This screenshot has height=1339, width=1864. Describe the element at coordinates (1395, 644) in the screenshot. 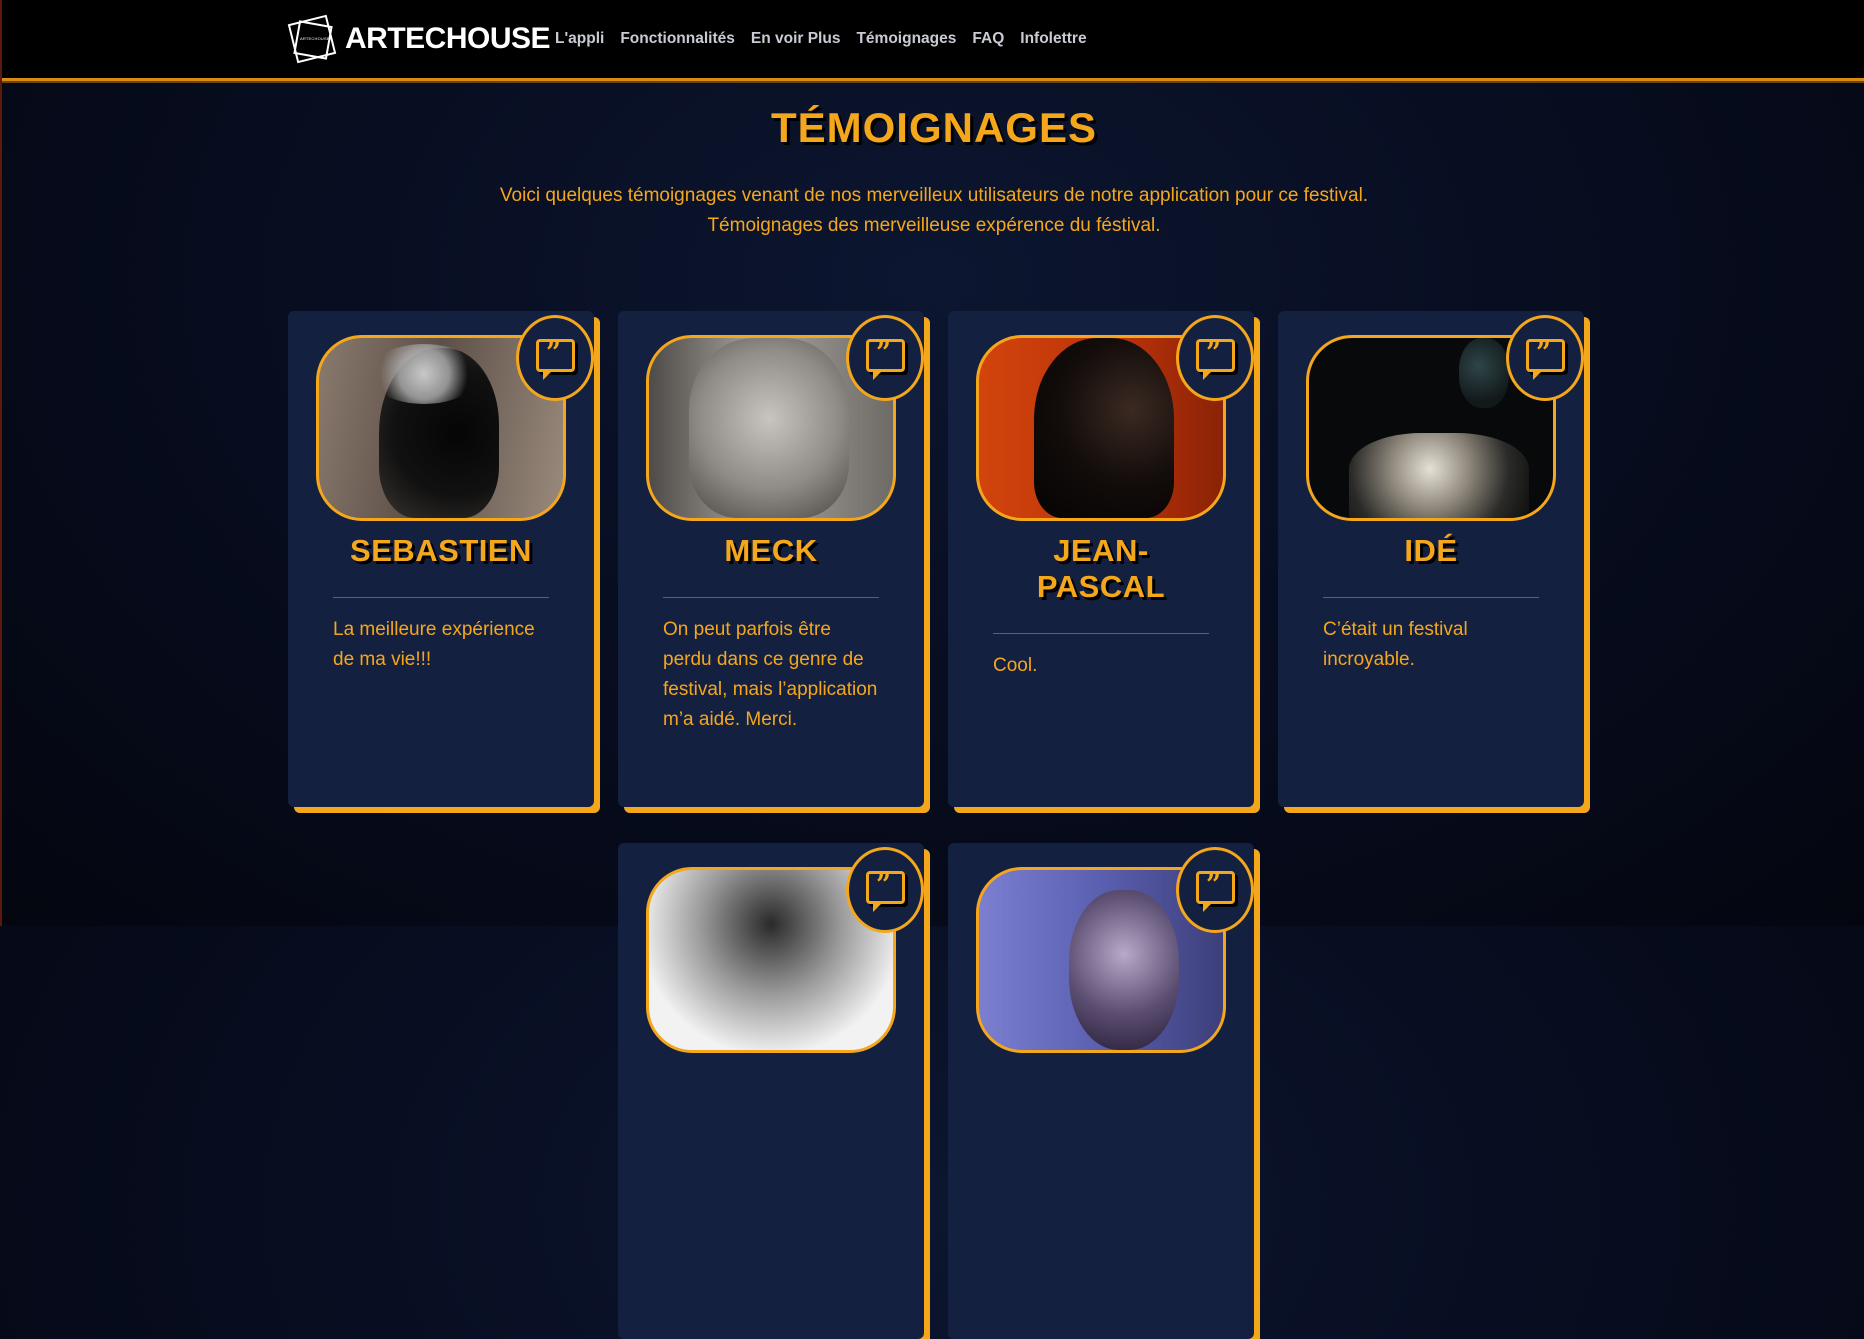

I see `testimonial-text: C’était un festival incroyable.` at that location.